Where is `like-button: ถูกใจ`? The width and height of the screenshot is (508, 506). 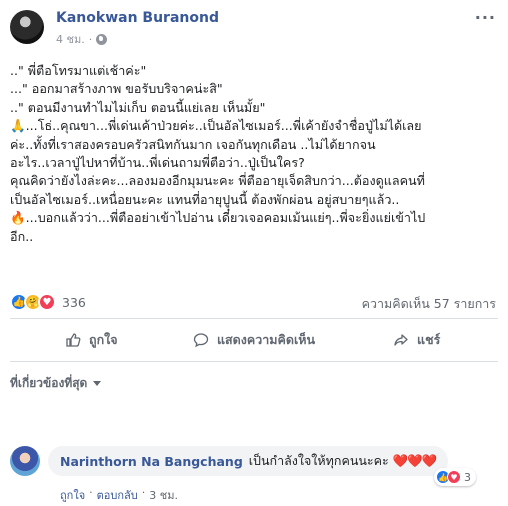
like-button: ถูกใจ is located at coordinates (91, 340).